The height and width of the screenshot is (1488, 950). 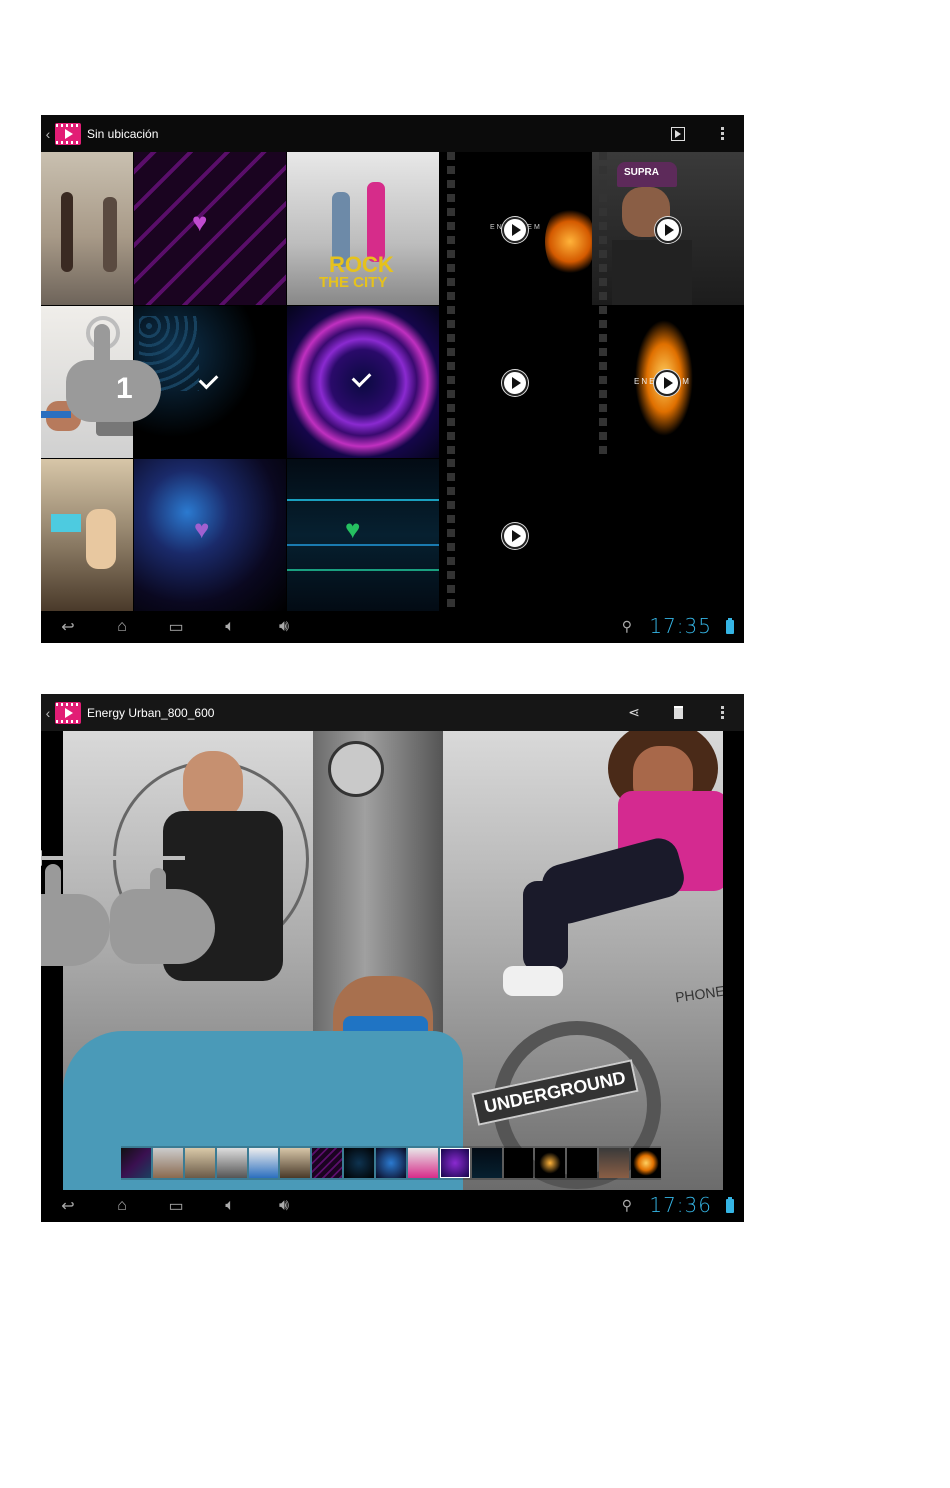 I want to click on slideshow-icon, so click(x=678, y=133).